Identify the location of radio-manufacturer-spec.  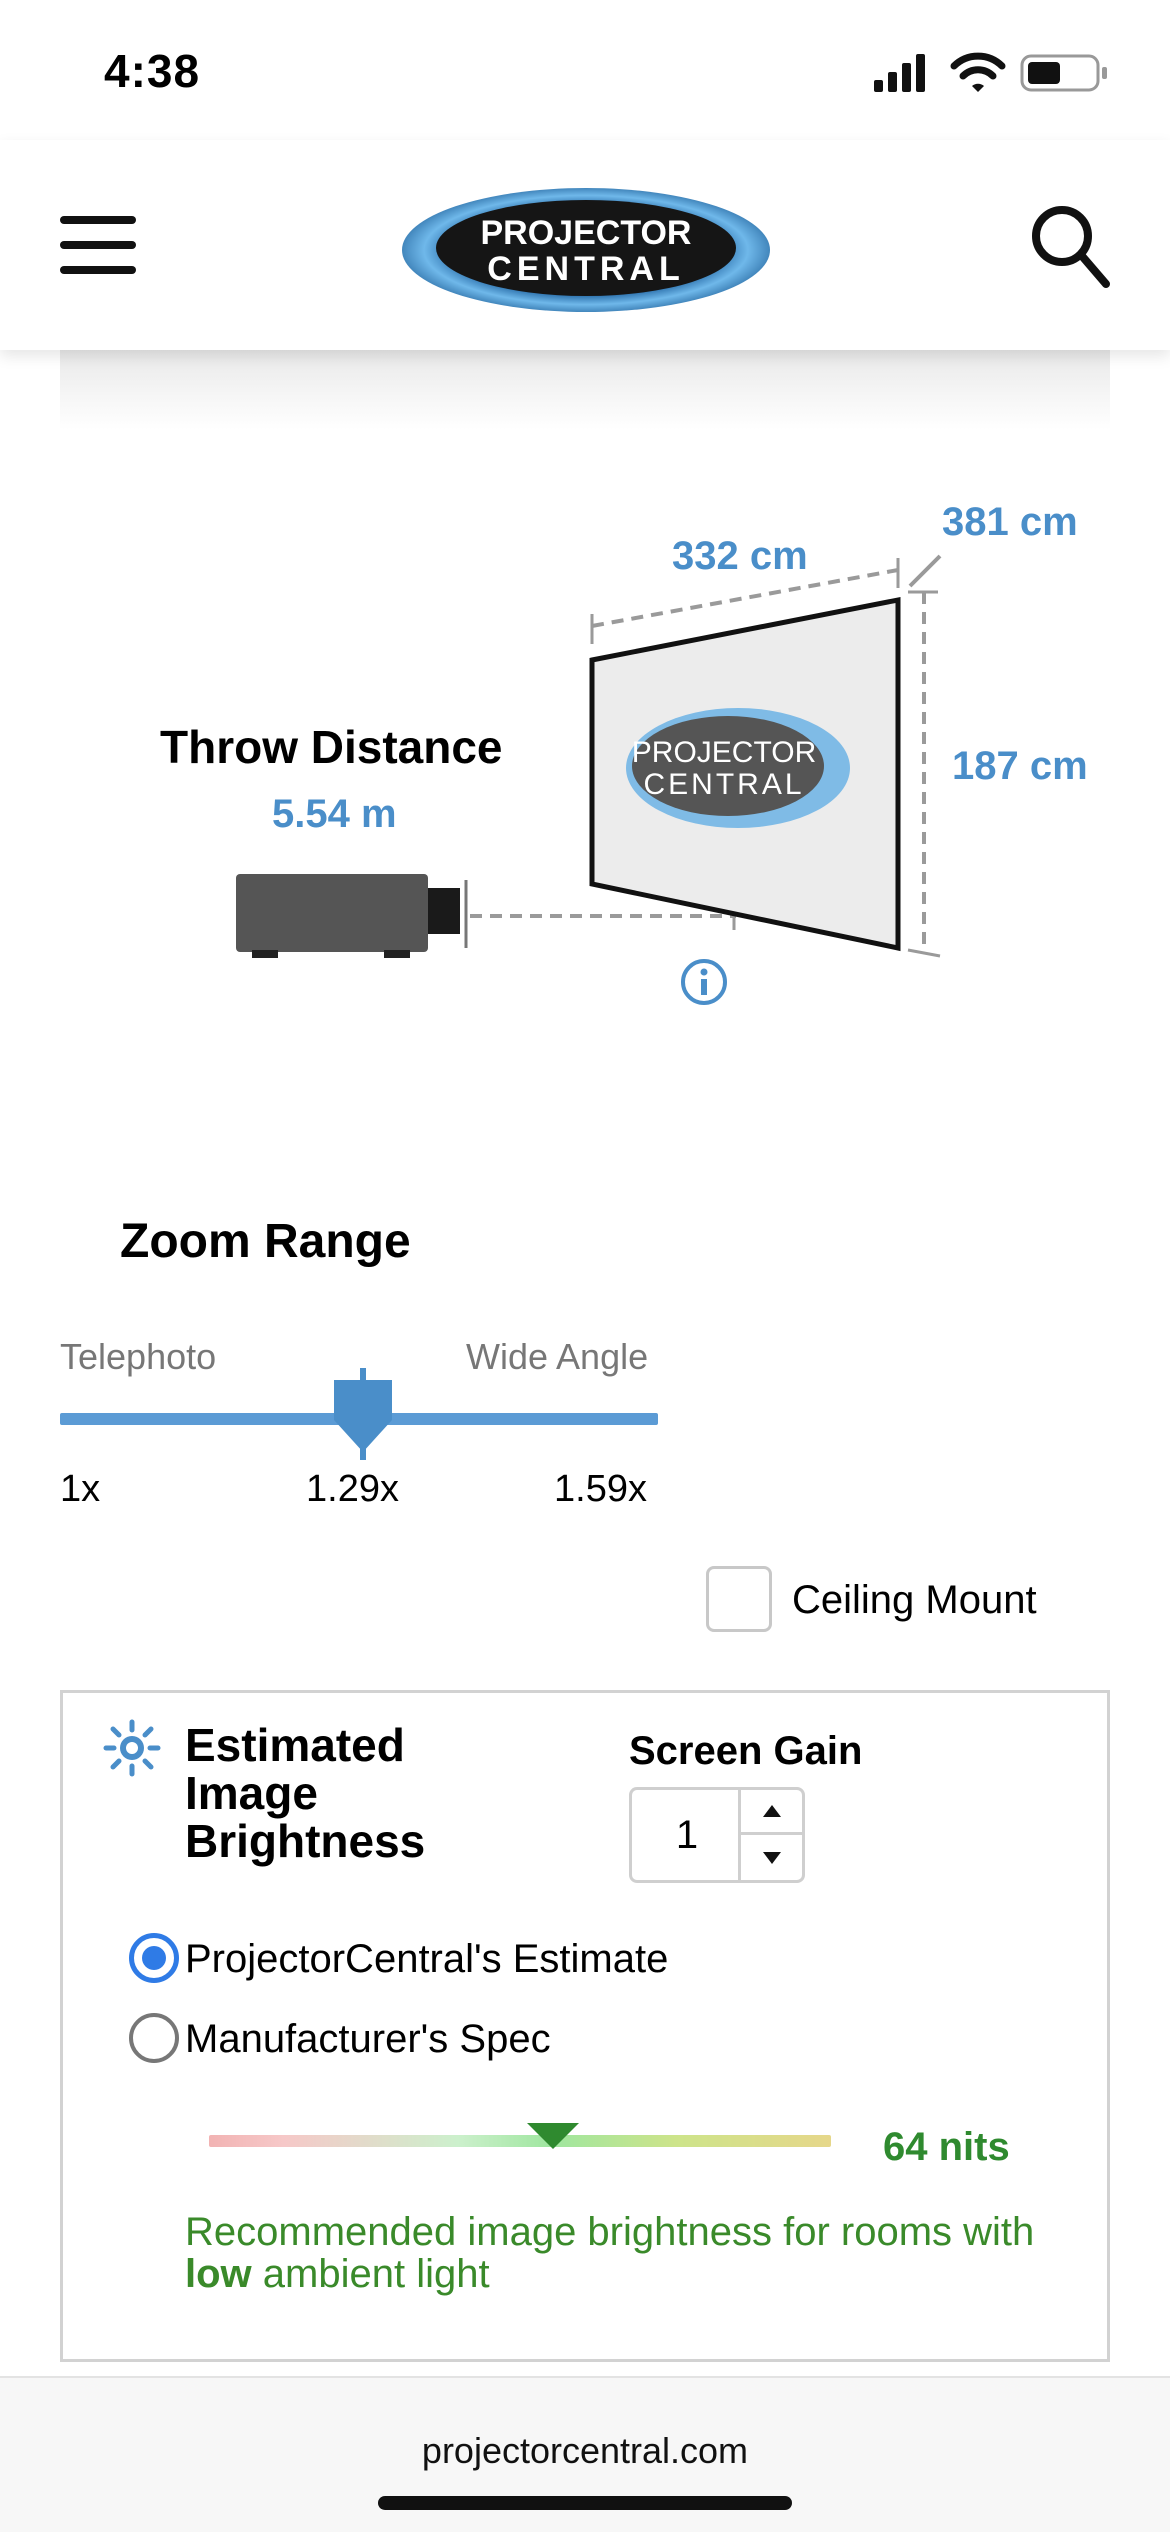
(154, 2038).